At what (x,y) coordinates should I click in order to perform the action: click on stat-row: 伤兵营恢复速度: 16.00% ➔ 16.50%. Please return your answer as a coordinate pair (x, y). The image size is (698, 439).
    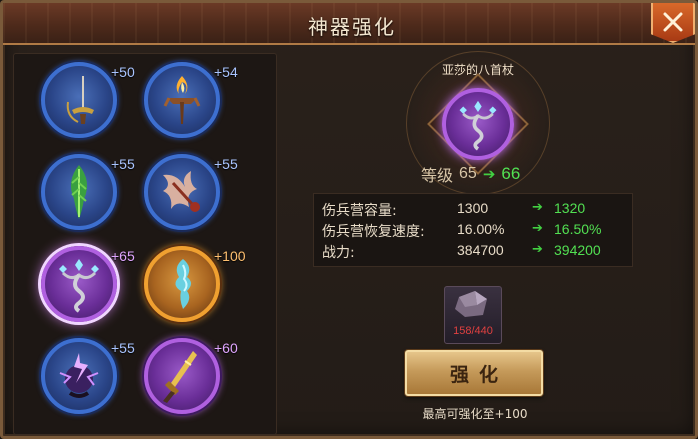
    Looking at the image, I should click on (474, 230).